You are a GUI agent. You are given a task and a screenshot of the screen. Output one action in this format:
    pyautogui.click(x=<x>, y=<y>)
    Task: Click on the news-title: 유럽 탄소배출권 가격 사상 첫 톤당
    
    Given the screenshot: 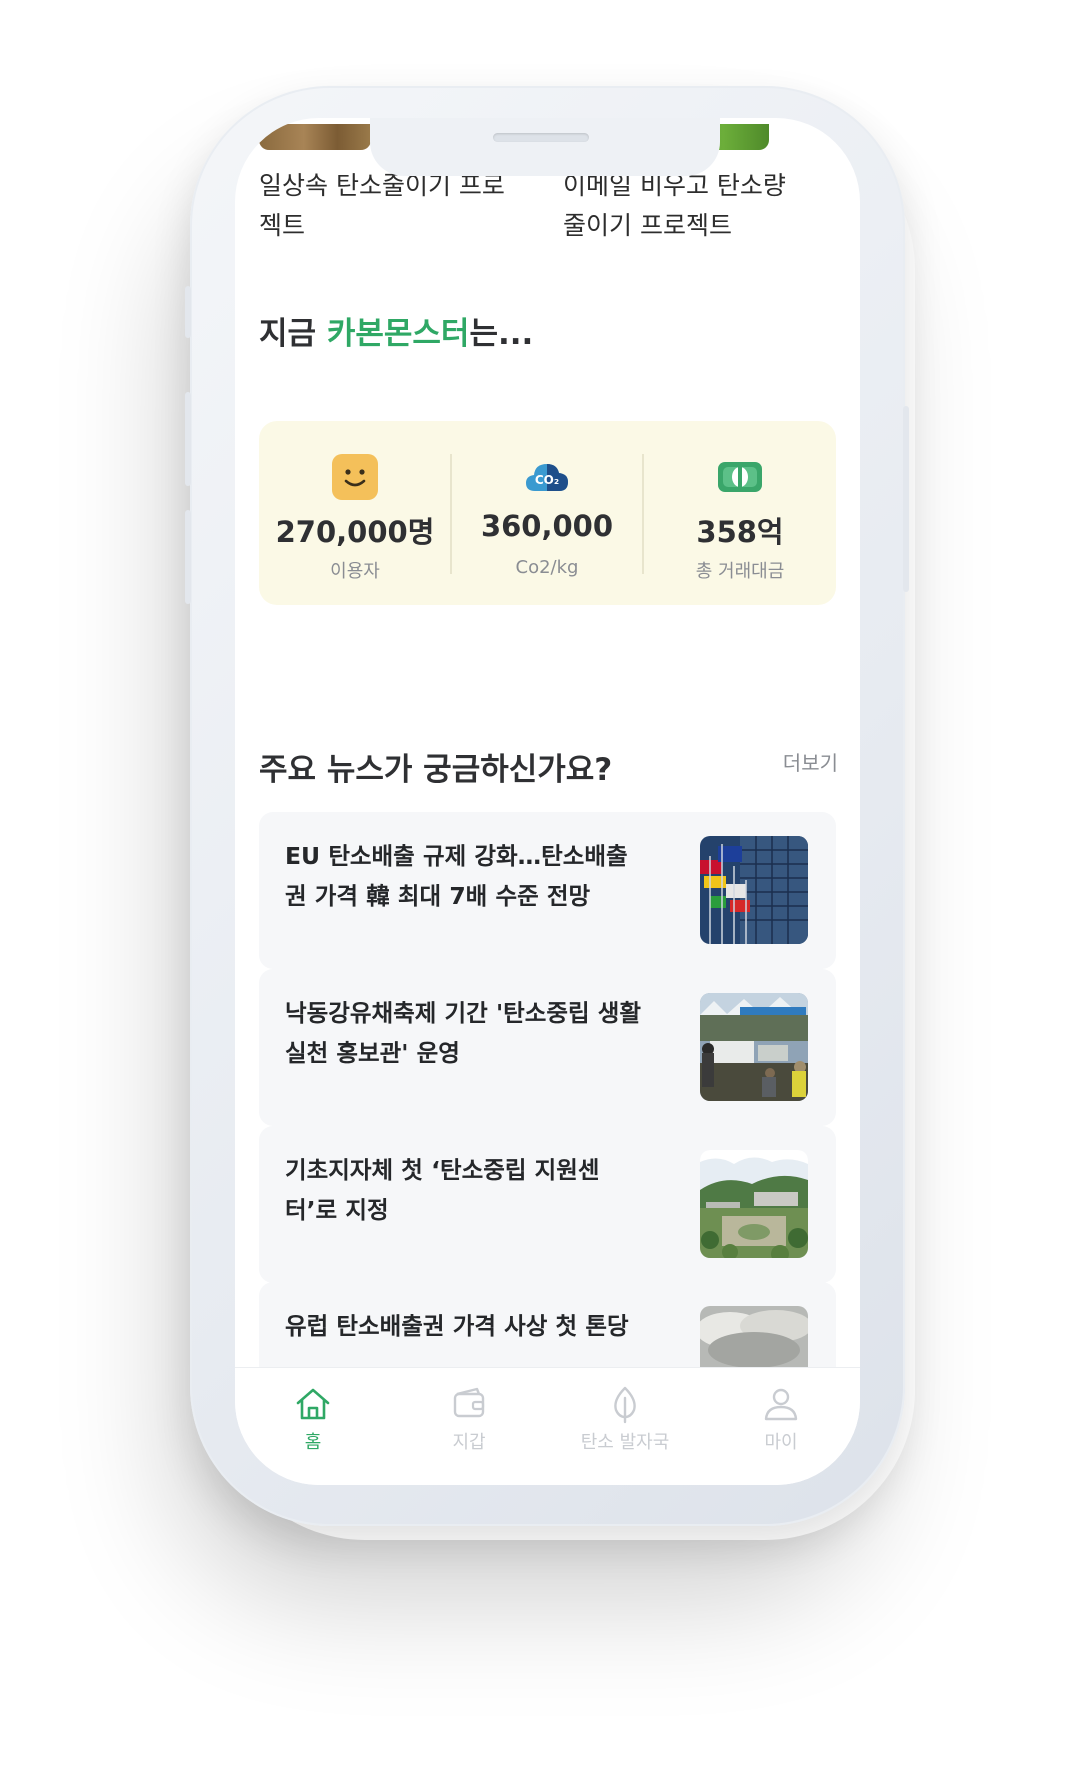 What is the action you would take?
    pyautogui.click(x=457, y=1326)
    